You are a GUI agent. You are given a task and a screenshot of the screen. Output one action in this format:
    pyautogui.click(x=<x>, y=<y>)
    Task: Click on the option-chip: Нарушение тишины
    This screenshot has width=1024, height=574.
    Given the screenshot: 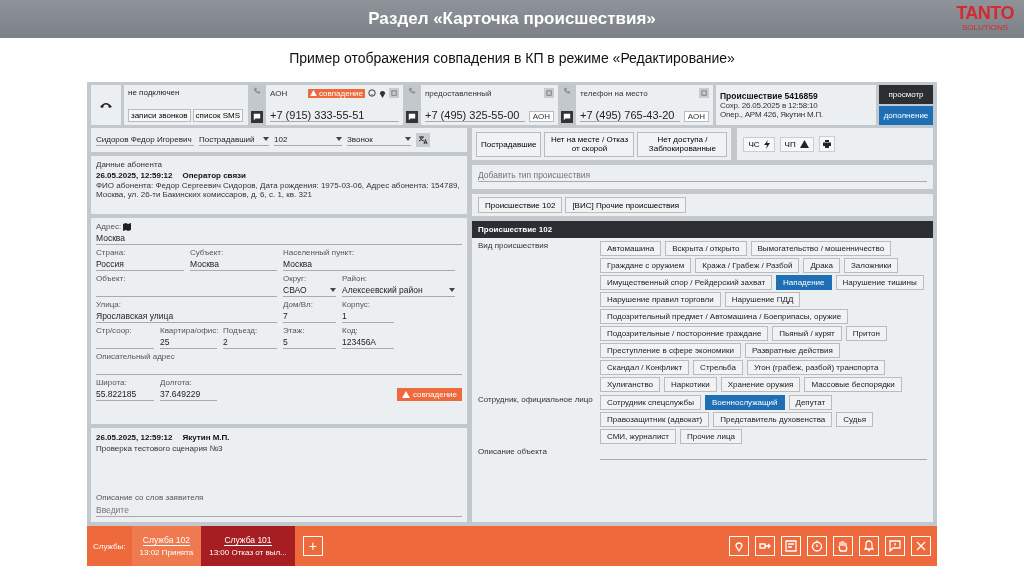 What is the action you would take?
    pyautogui.click(x=879, y=282)
    